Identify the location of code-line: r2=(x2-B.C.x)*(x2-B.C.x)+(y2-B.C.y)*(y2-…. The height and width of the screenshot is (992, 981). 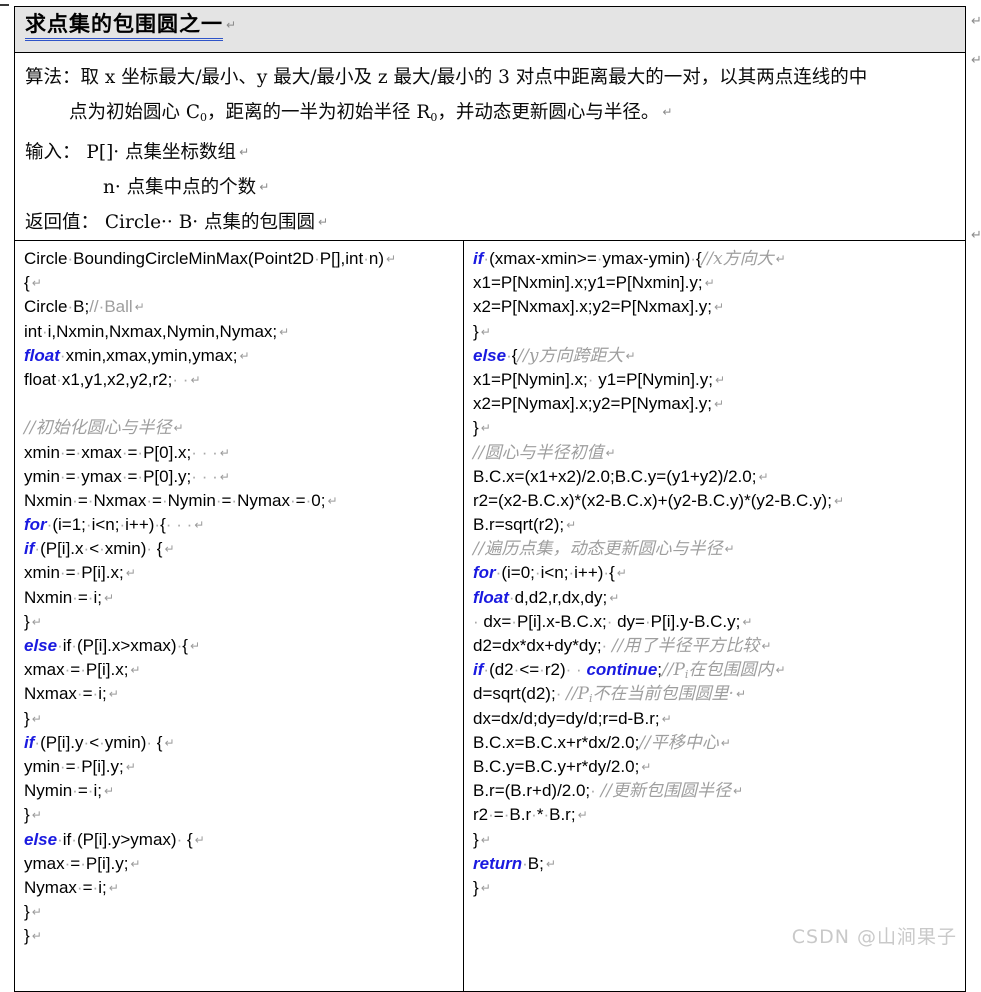
(658, 500).